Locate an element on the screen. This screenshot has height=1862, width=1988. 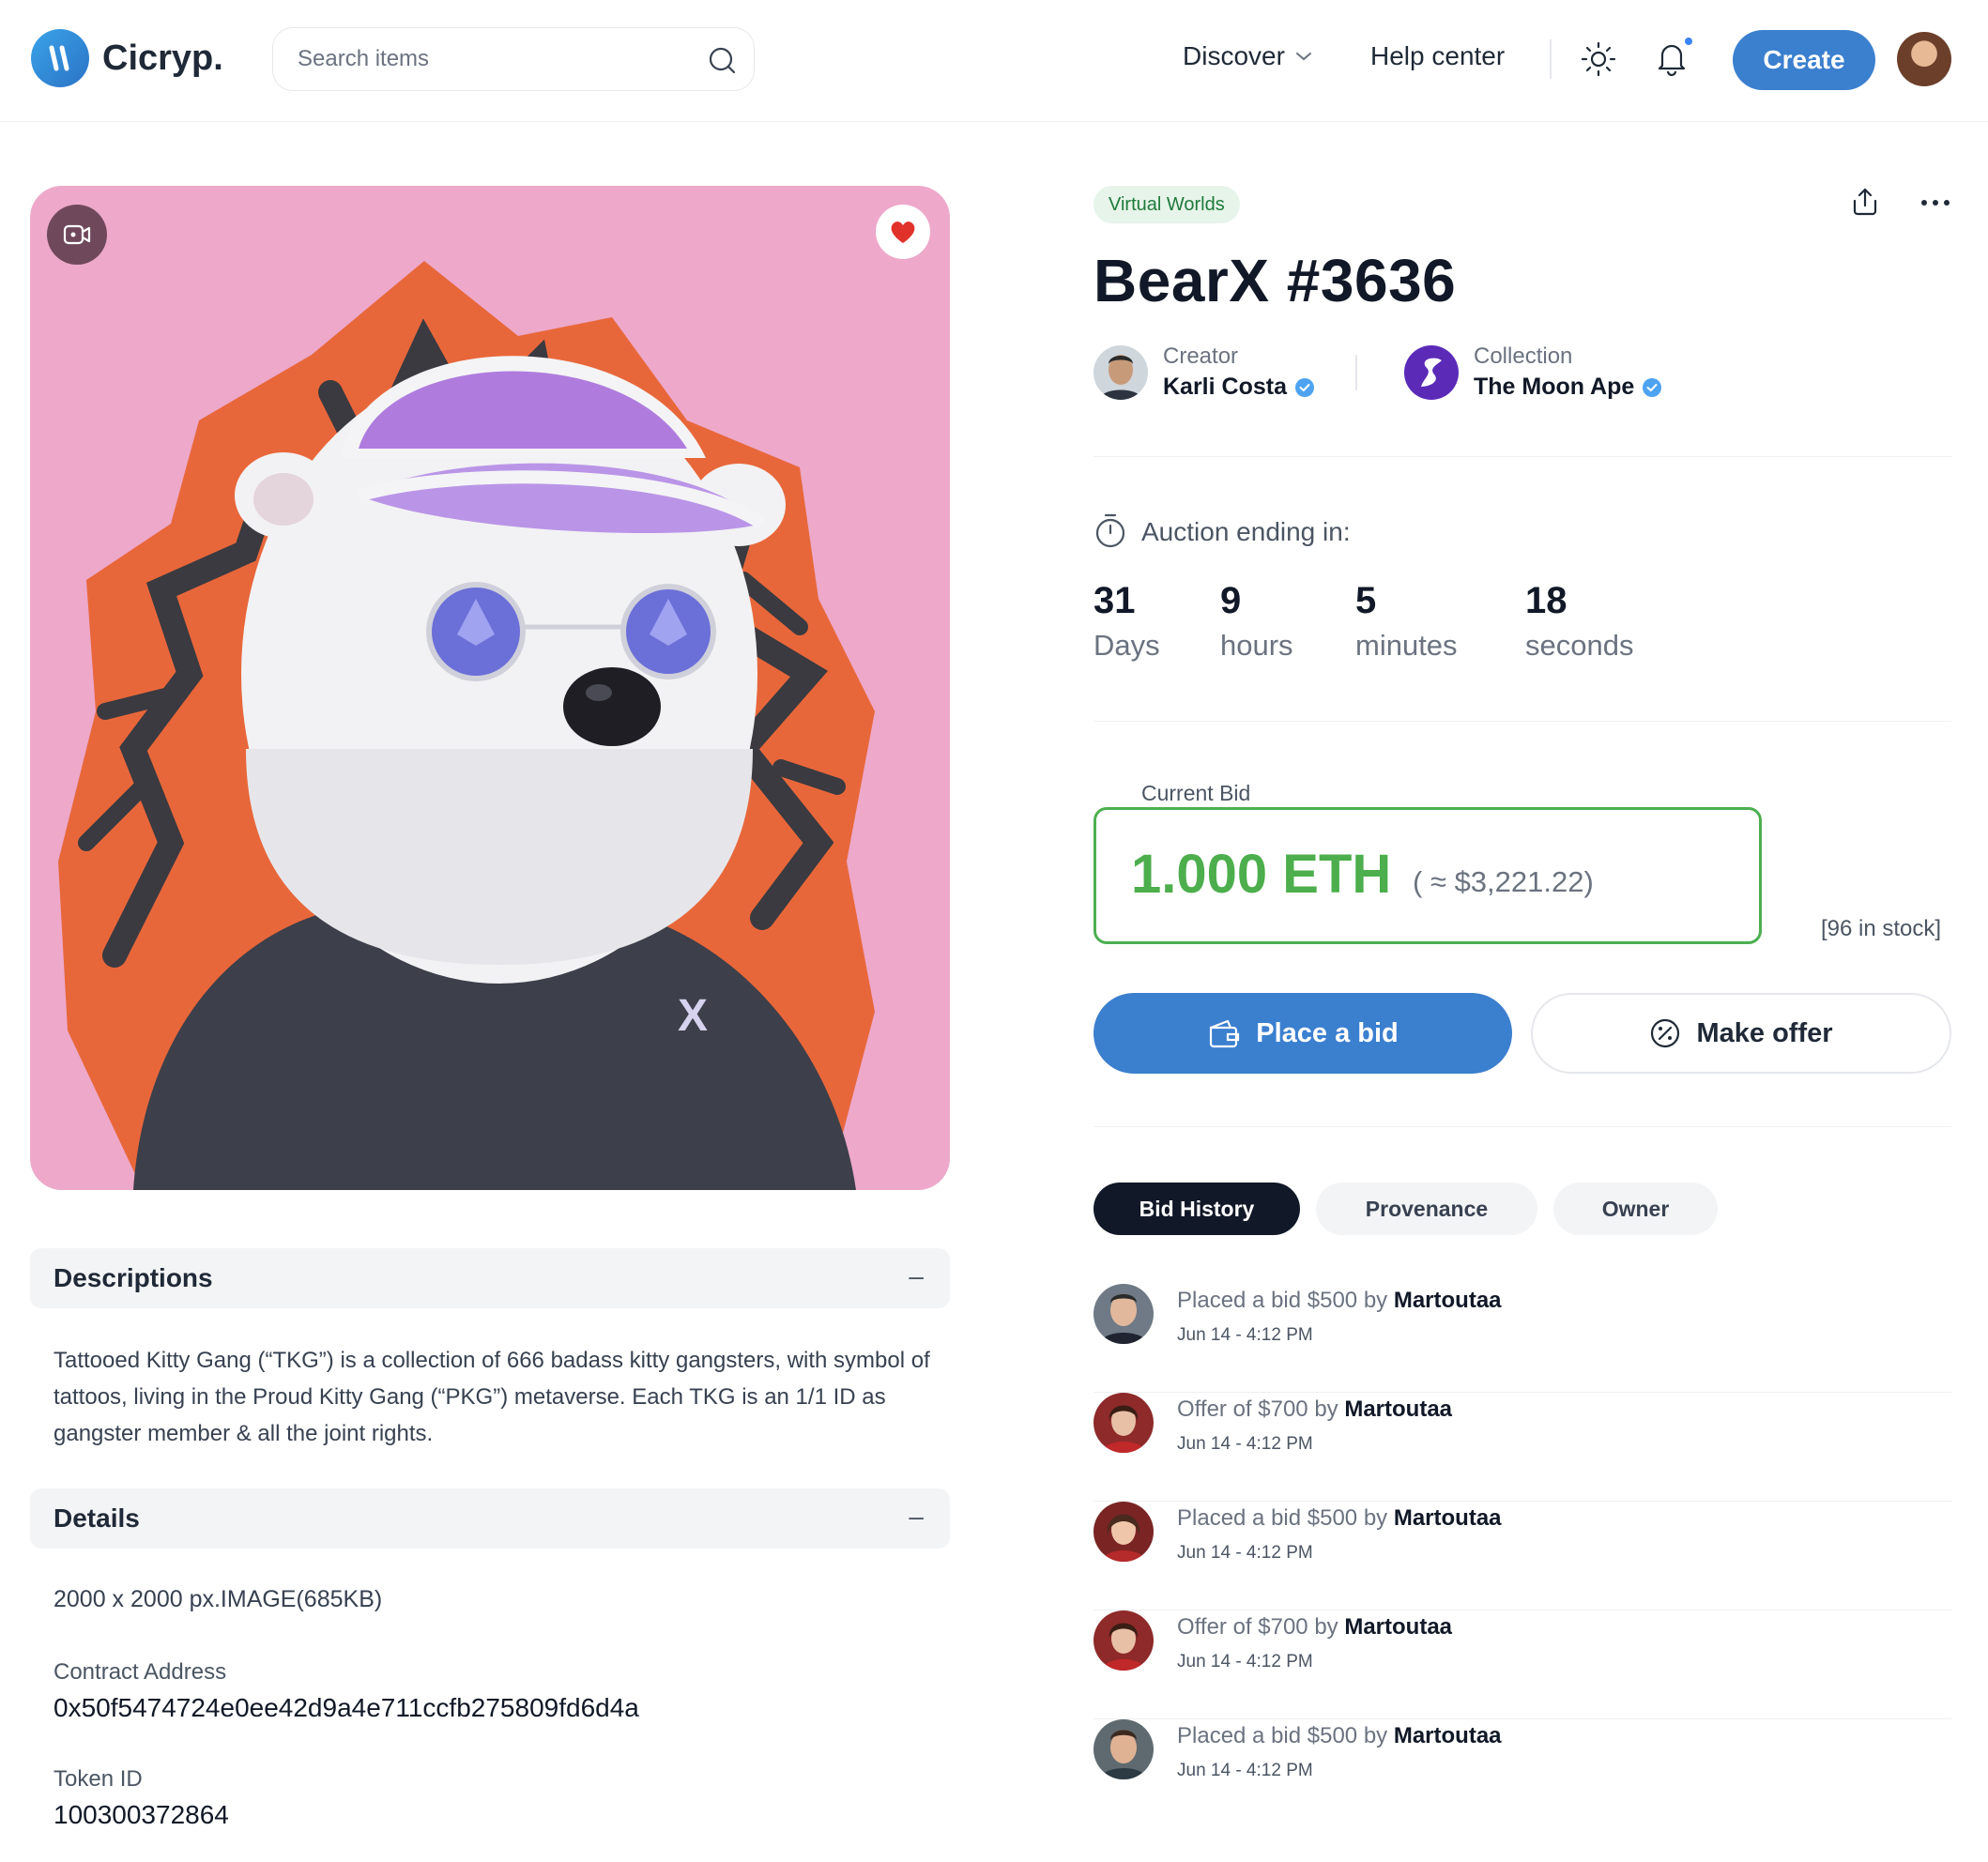
creator-label: Creator is located at coordinates (1201, 356).